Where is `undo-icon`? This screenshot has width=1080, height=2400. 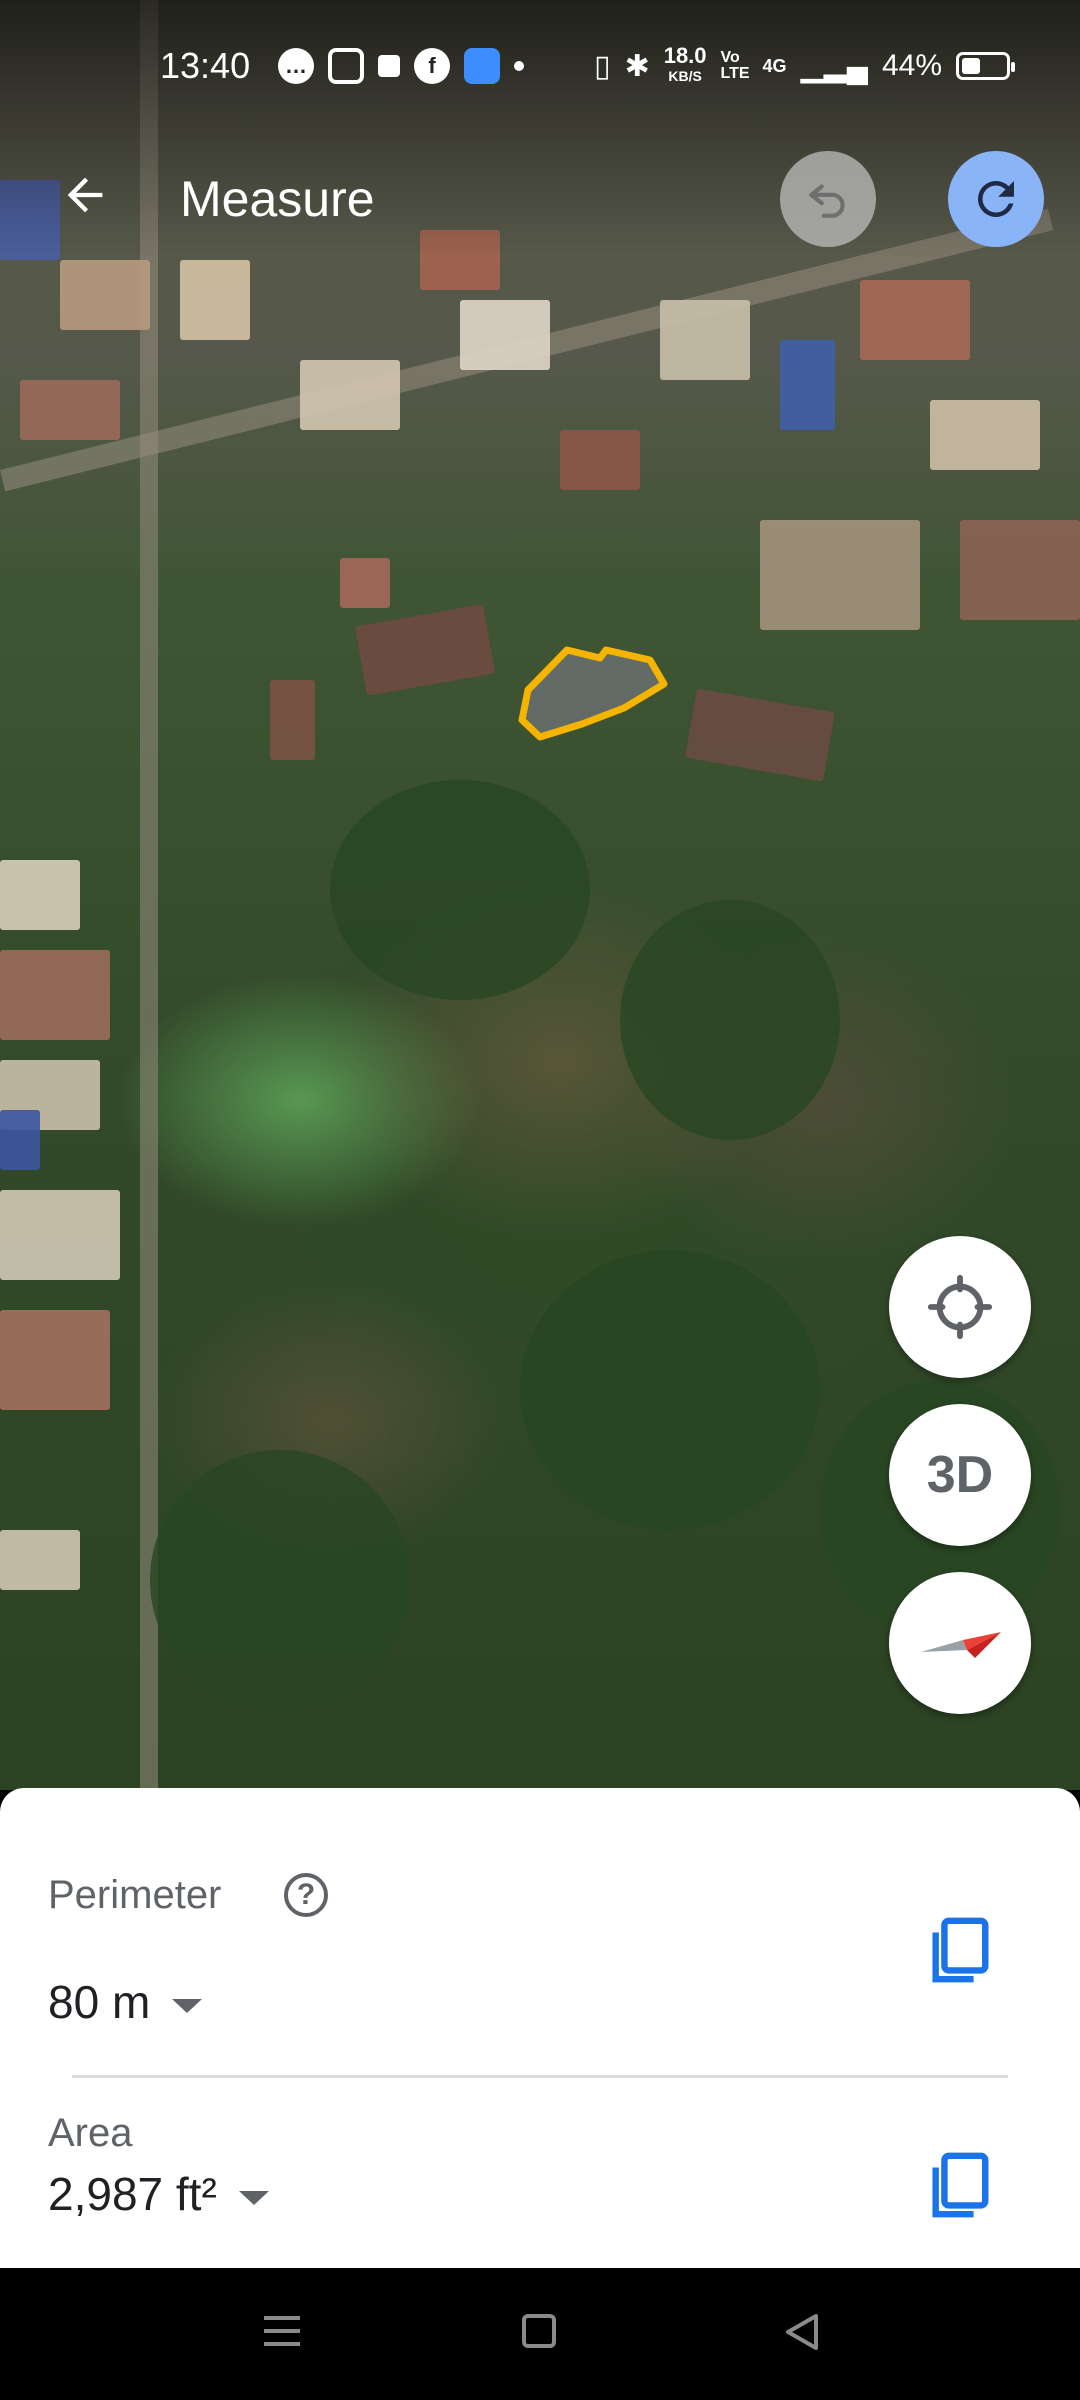
undo-icon is located at coordinates (827, 201).